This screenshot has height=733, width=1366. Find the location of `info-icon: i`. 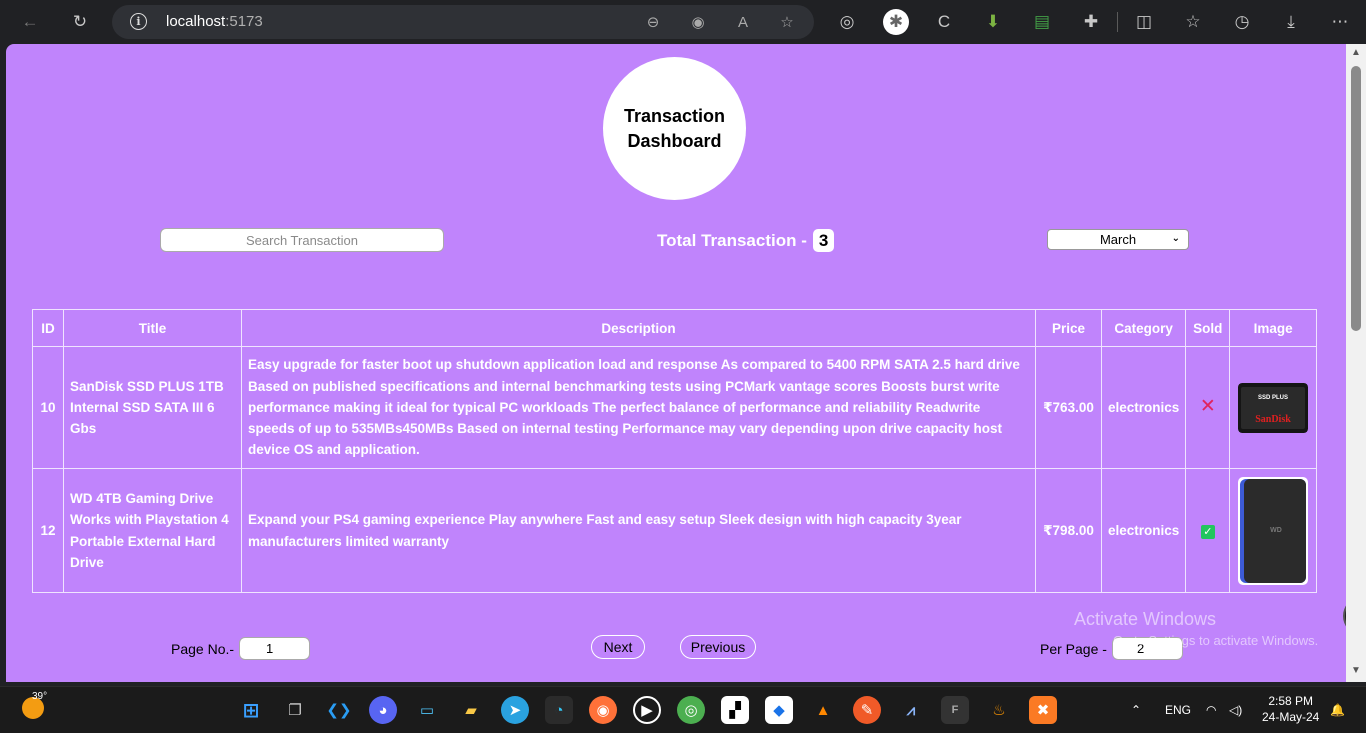

info-icon: i is located at coordinates (138, 21).